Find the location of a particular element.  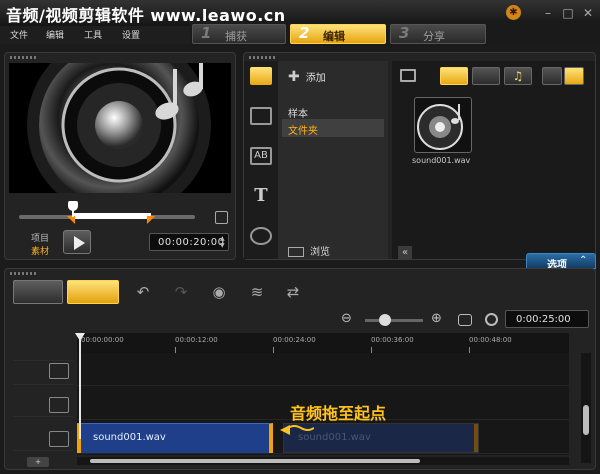

step-share: 3 分享 is located at coordinates (438, 34).